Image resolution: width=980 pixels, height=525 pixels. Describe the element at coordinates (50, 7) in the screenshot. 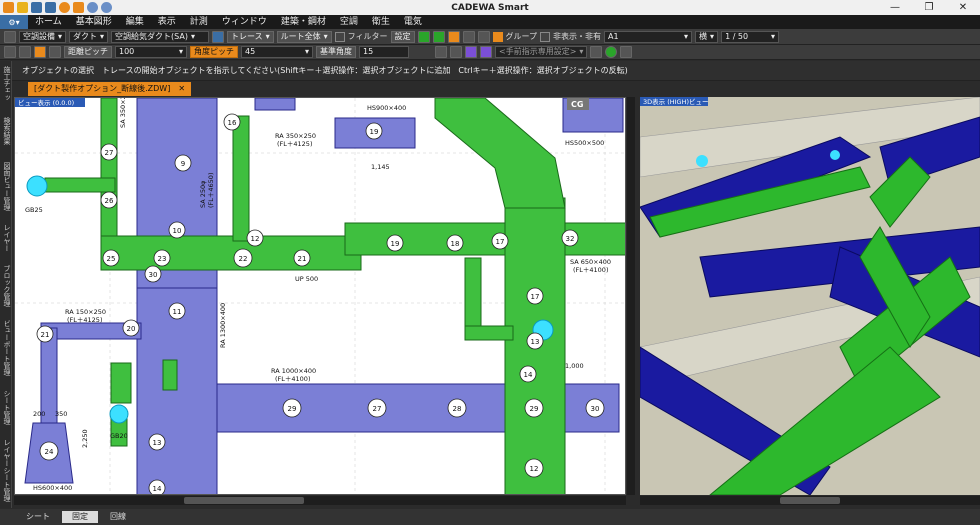

I see `save-as-icon` at that location.